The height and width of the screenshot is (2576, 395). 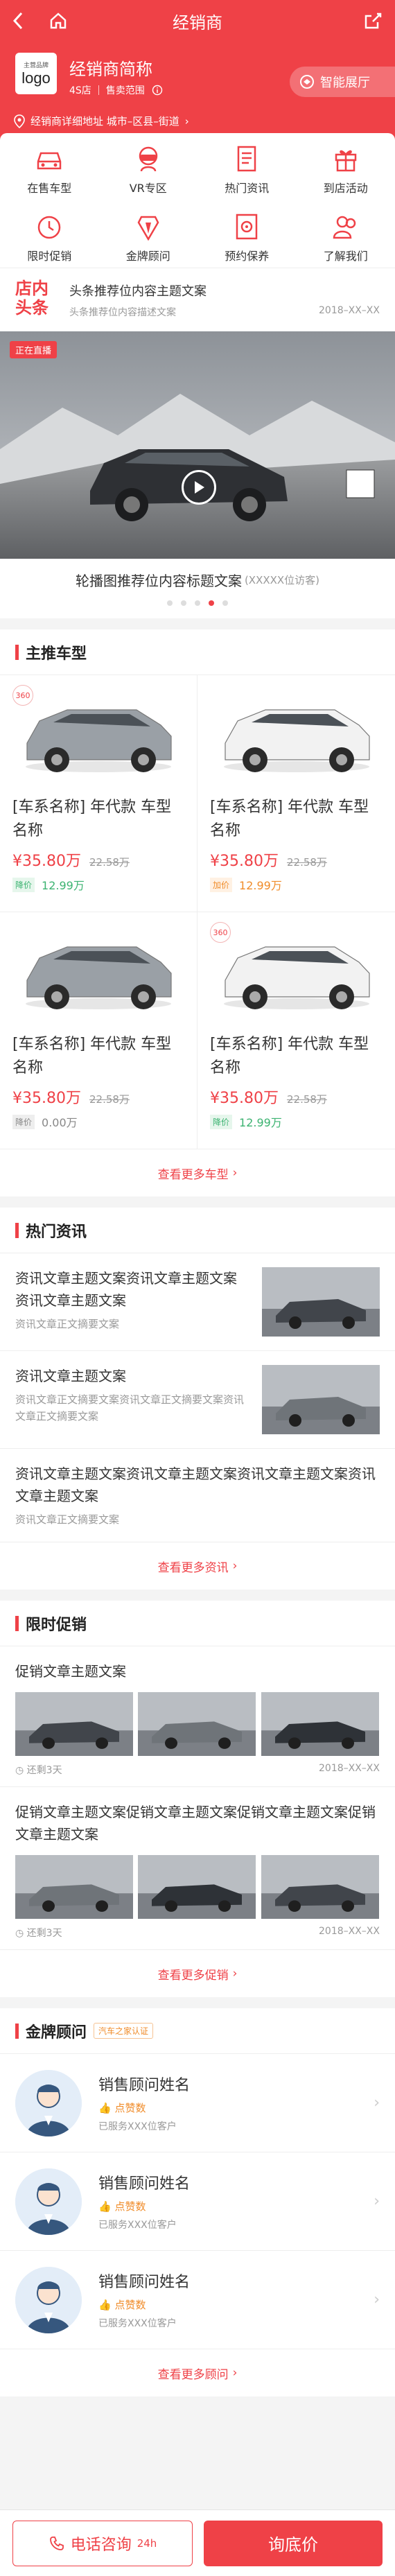 What do you see at coordinates (193, 1975) in the screenshot?
I see `more-label: 查看更多促销` at bounding box center [193, 1975].